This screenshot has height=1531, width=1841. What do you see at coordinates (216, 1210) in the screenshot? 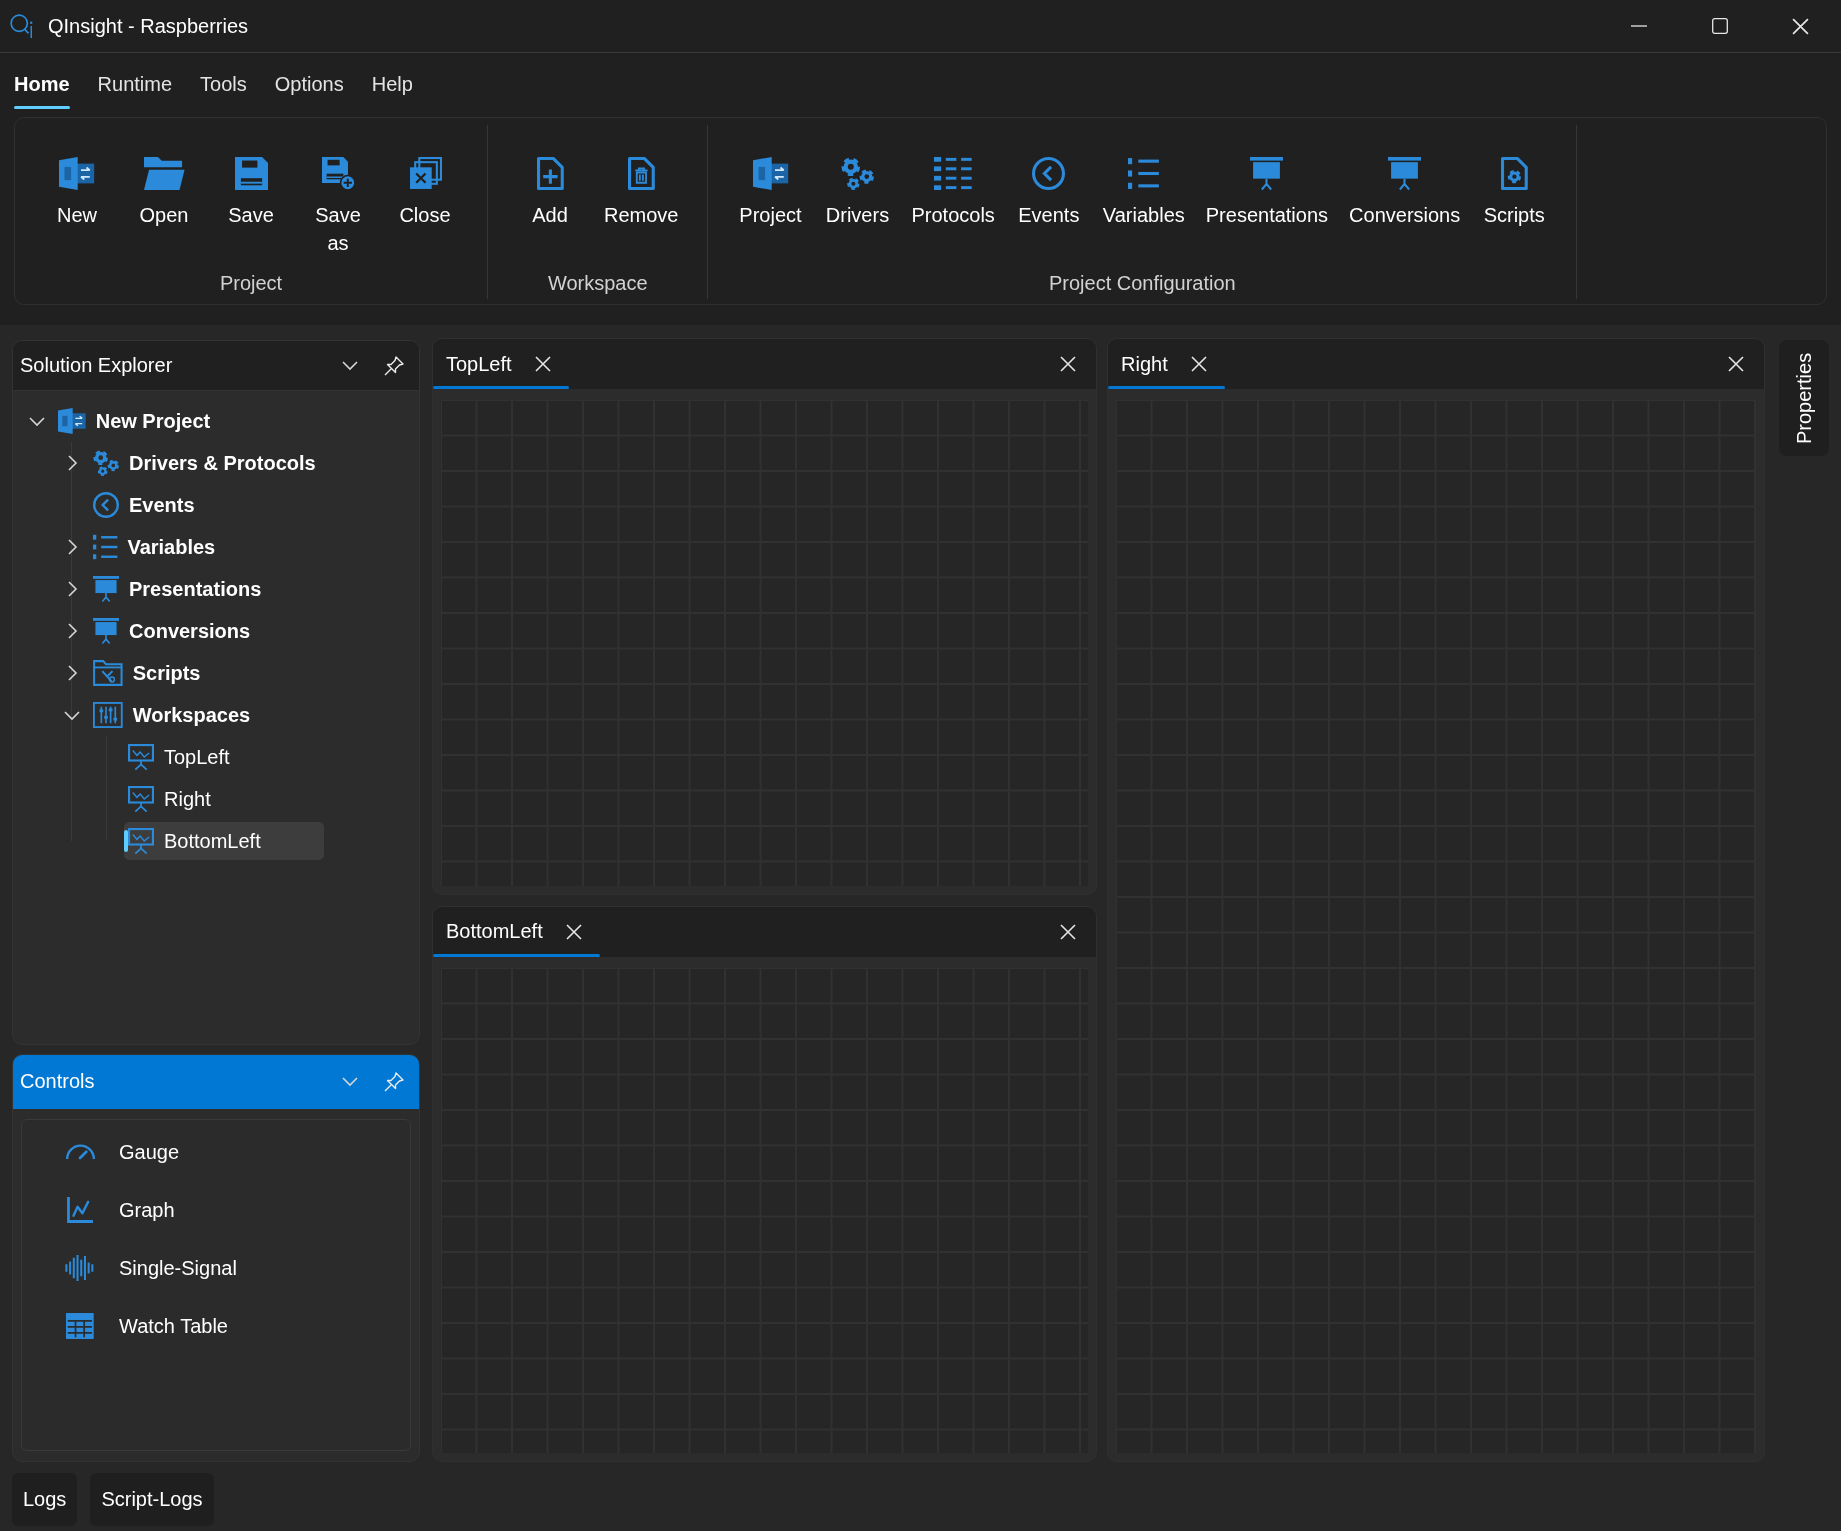
I see `control-item: Graph` at bounding box center [216, 1210].